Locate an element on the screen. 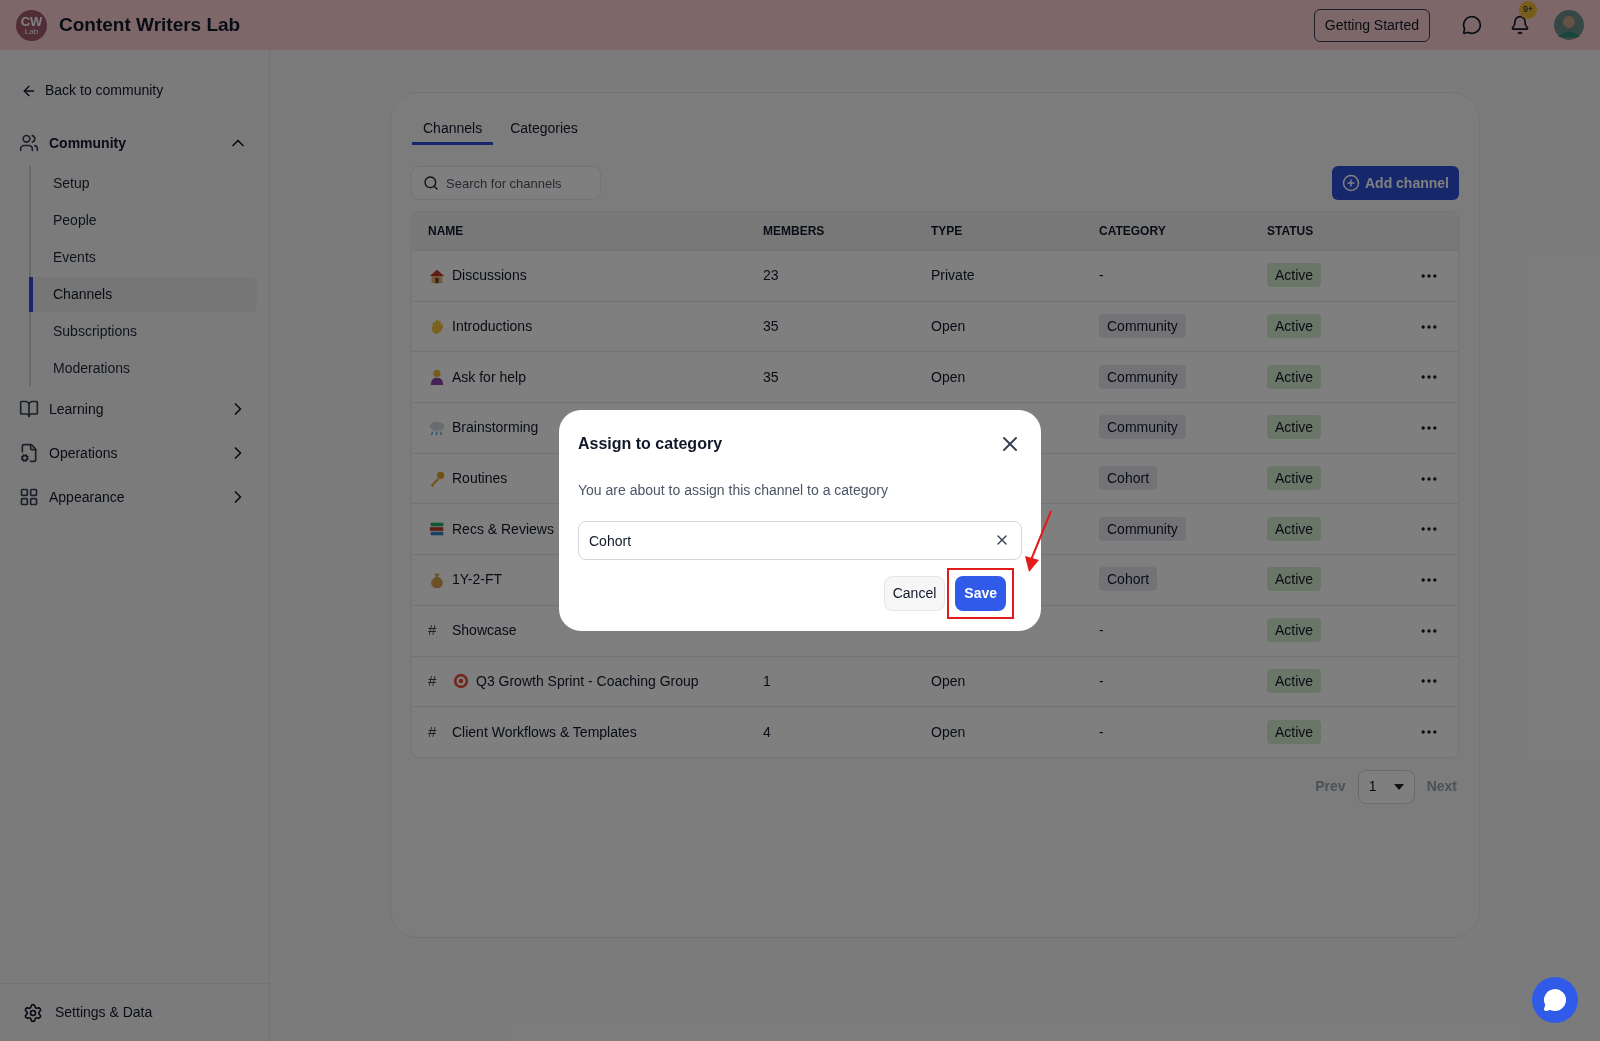 The image size is (1600, 1041). notification-badge: 9+ is located at coordinates (1528, 10).